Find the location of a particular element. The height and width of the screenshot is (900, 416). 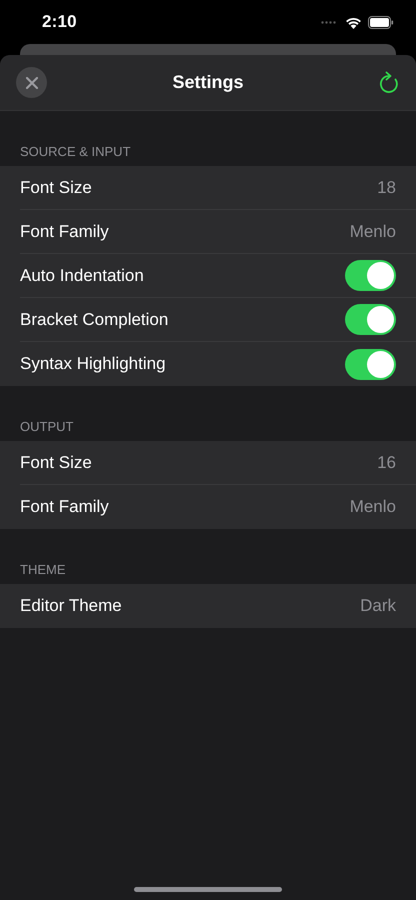

close-button is located at coordinates (31, 82).